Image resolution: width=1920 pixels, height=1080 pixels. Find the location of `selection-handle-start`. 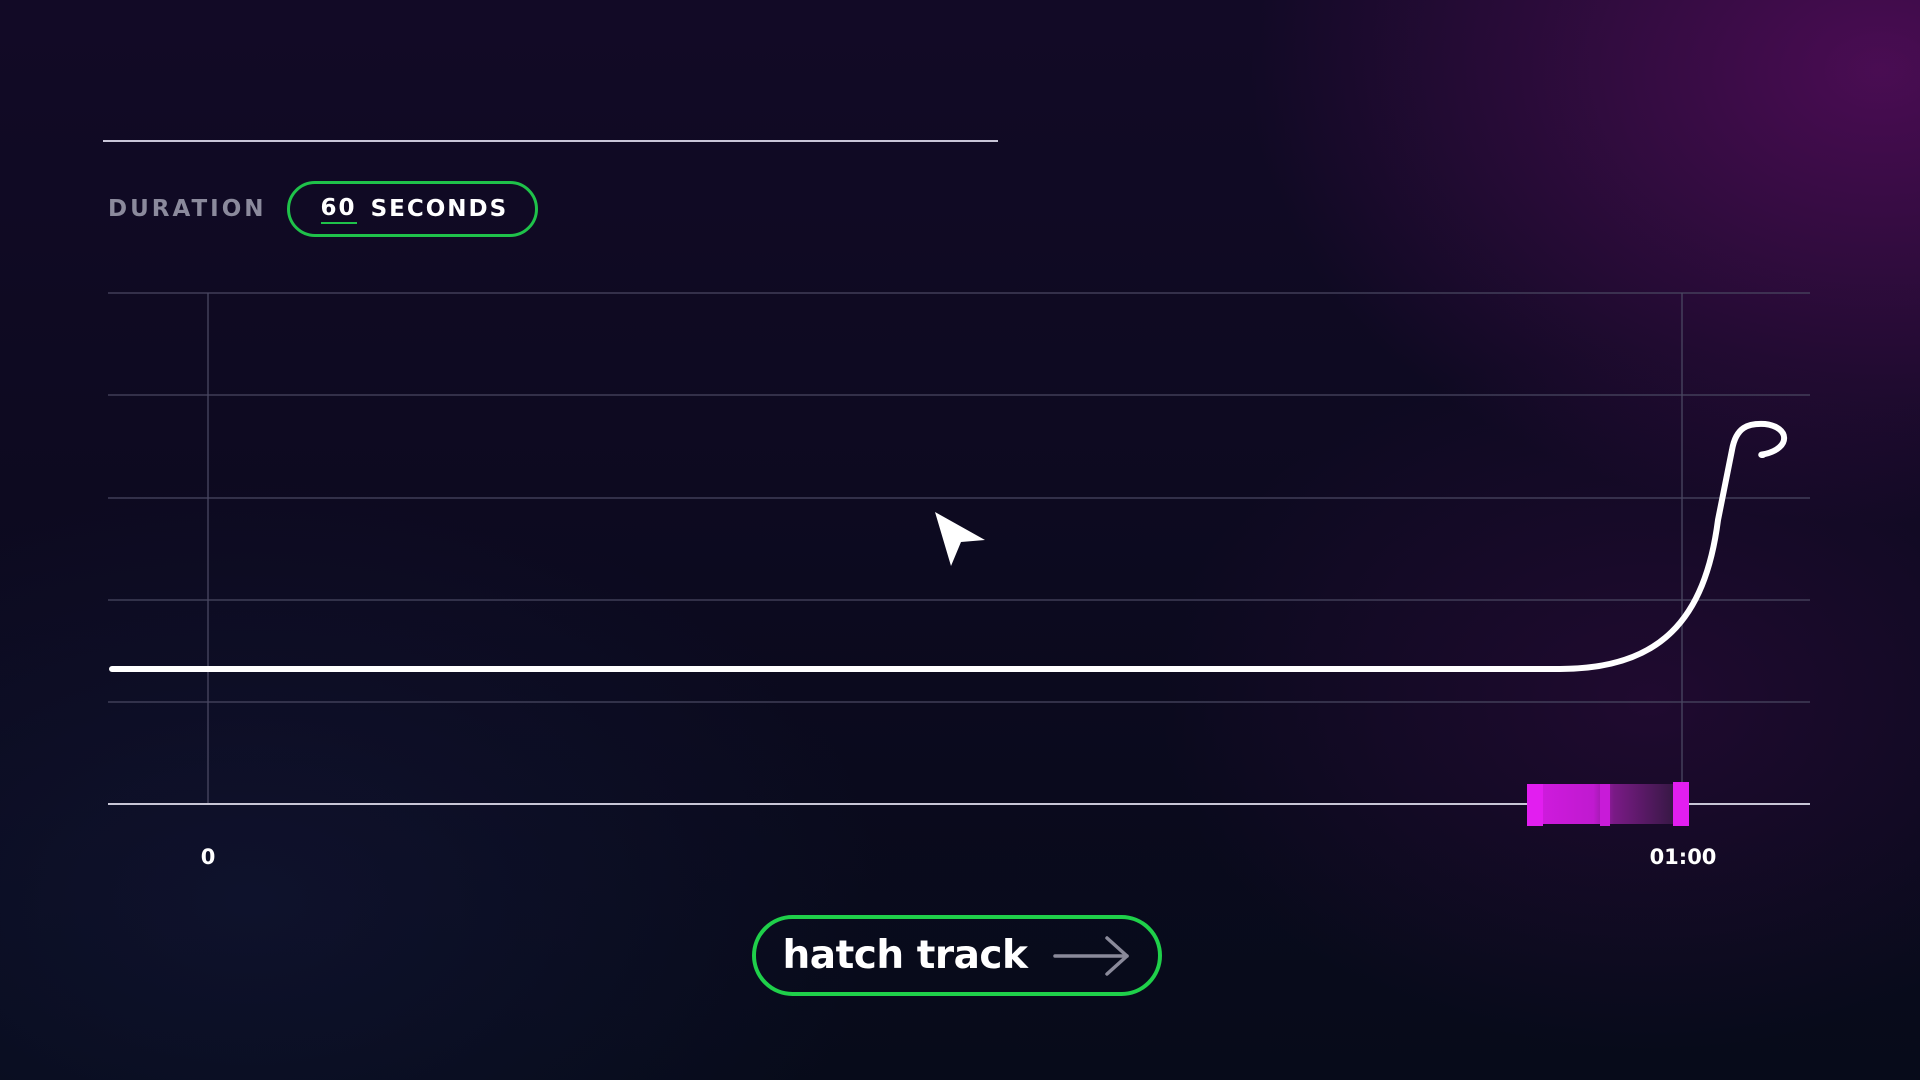

selection-handle-start is located at coordinates (1535, 805).